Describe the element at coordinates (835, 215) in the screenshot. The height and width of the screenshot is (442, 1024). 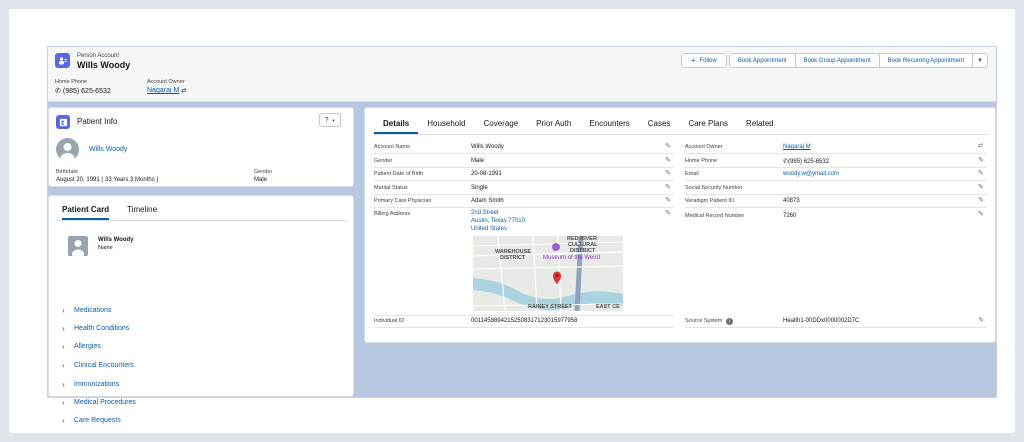
I see `field-medical-record-number: Medical Record Number 7260 ✎` at that location.